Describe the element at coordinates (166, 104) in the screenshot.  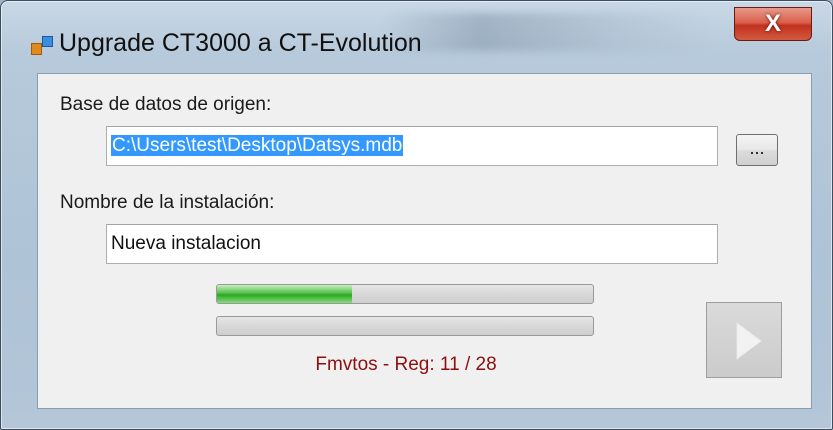
I see `source-db-label: Base de datos de origen:` at that location.